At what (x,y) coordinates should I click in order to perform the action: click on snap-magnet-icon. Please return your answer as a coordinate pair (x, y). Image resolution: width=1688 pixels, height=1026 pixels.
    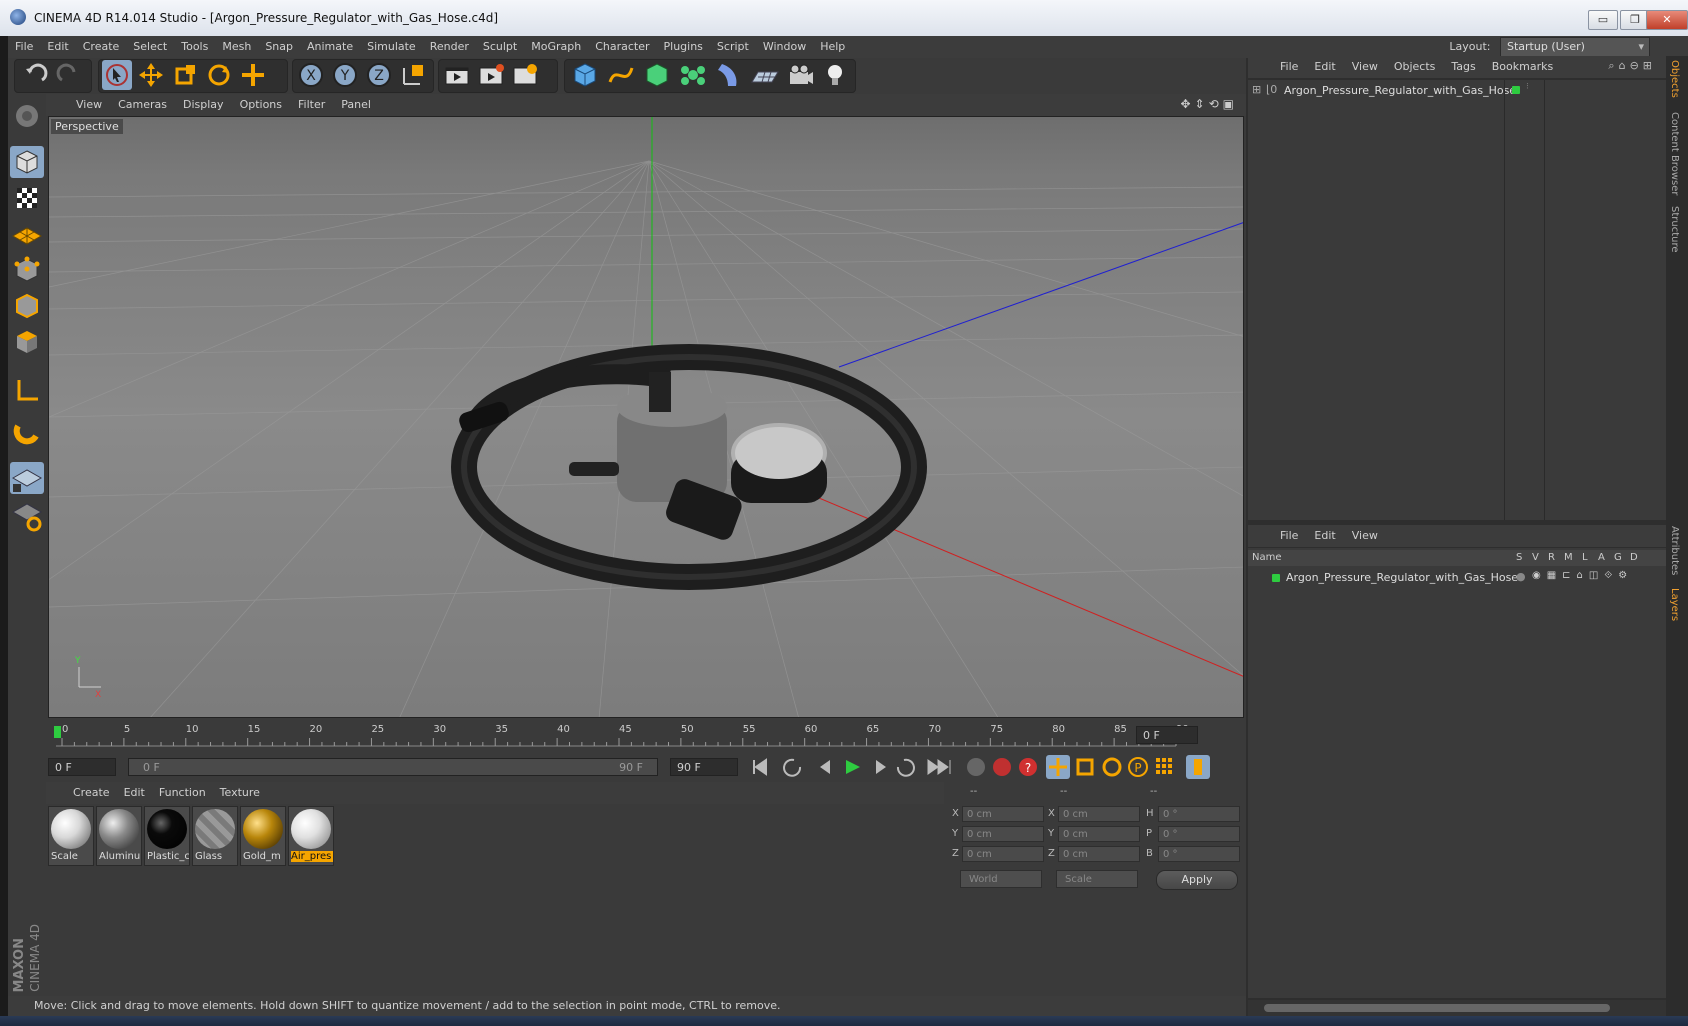
    Looking at the image, I should click on (27, 432).